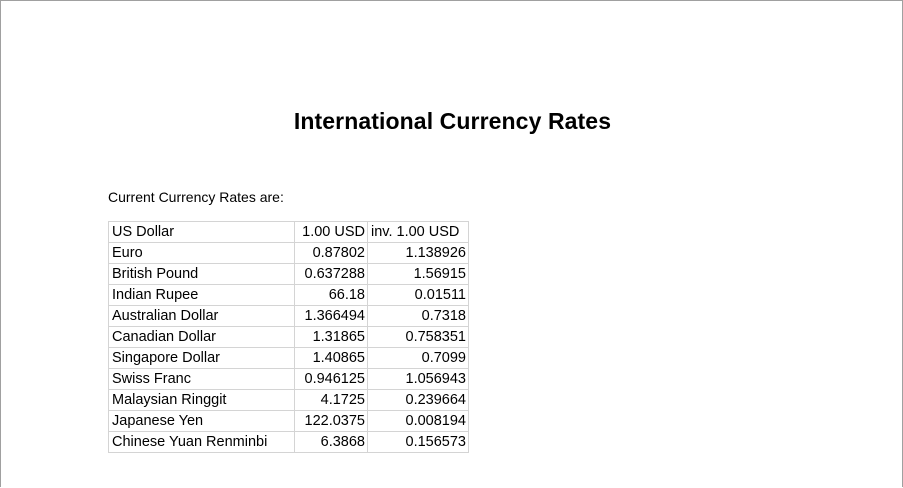 The width and height of the screenshot is (903, 488). Describe the element at coordinates (418, 400) in the screenshot. I see `inverse-cell: 0.239664` at that location.